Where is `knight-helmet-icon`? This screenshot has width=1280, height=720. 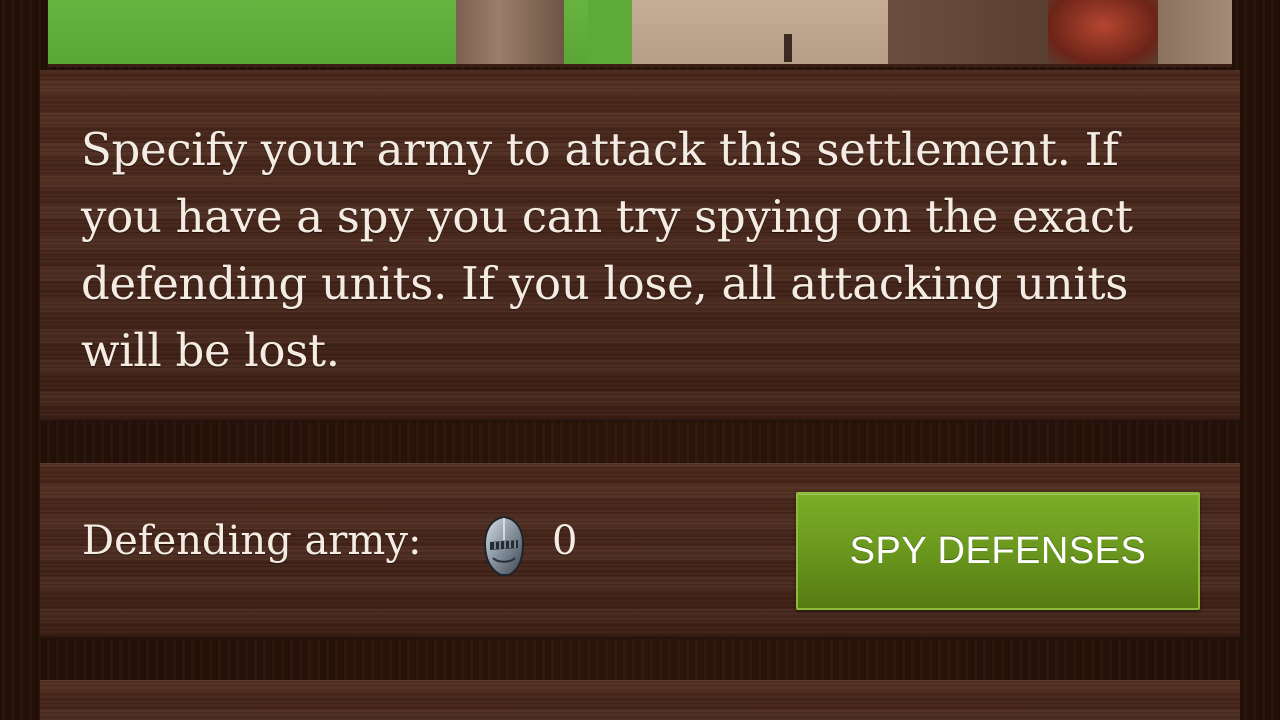
knight-helmet-icon is located at coordinates (504, 546).